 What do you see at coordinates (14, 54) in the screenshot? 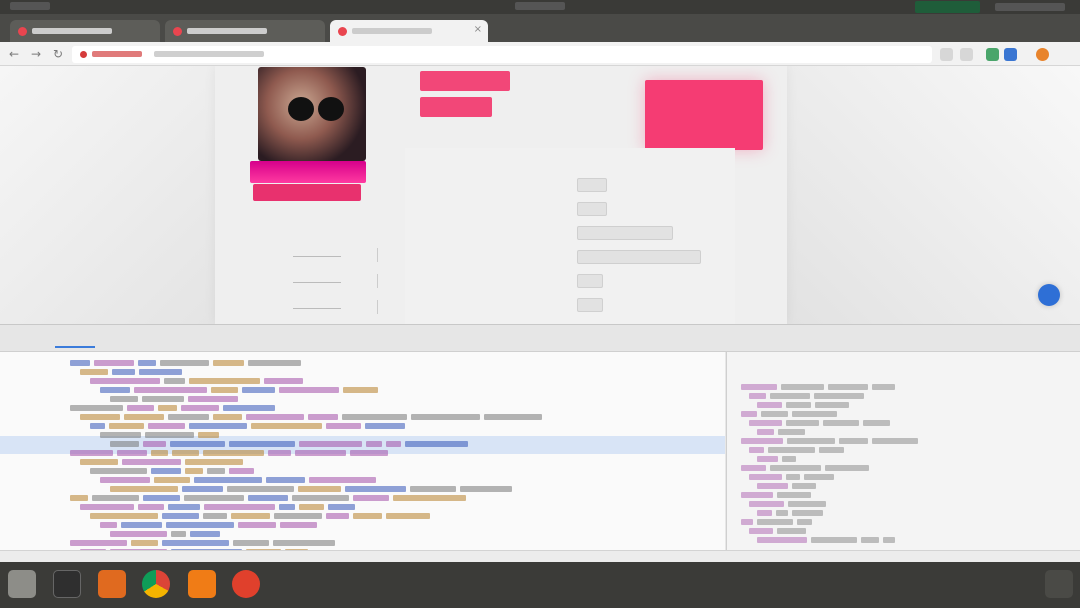
I see `back-arrow-icon: ←` at bounding box center [14, 54].